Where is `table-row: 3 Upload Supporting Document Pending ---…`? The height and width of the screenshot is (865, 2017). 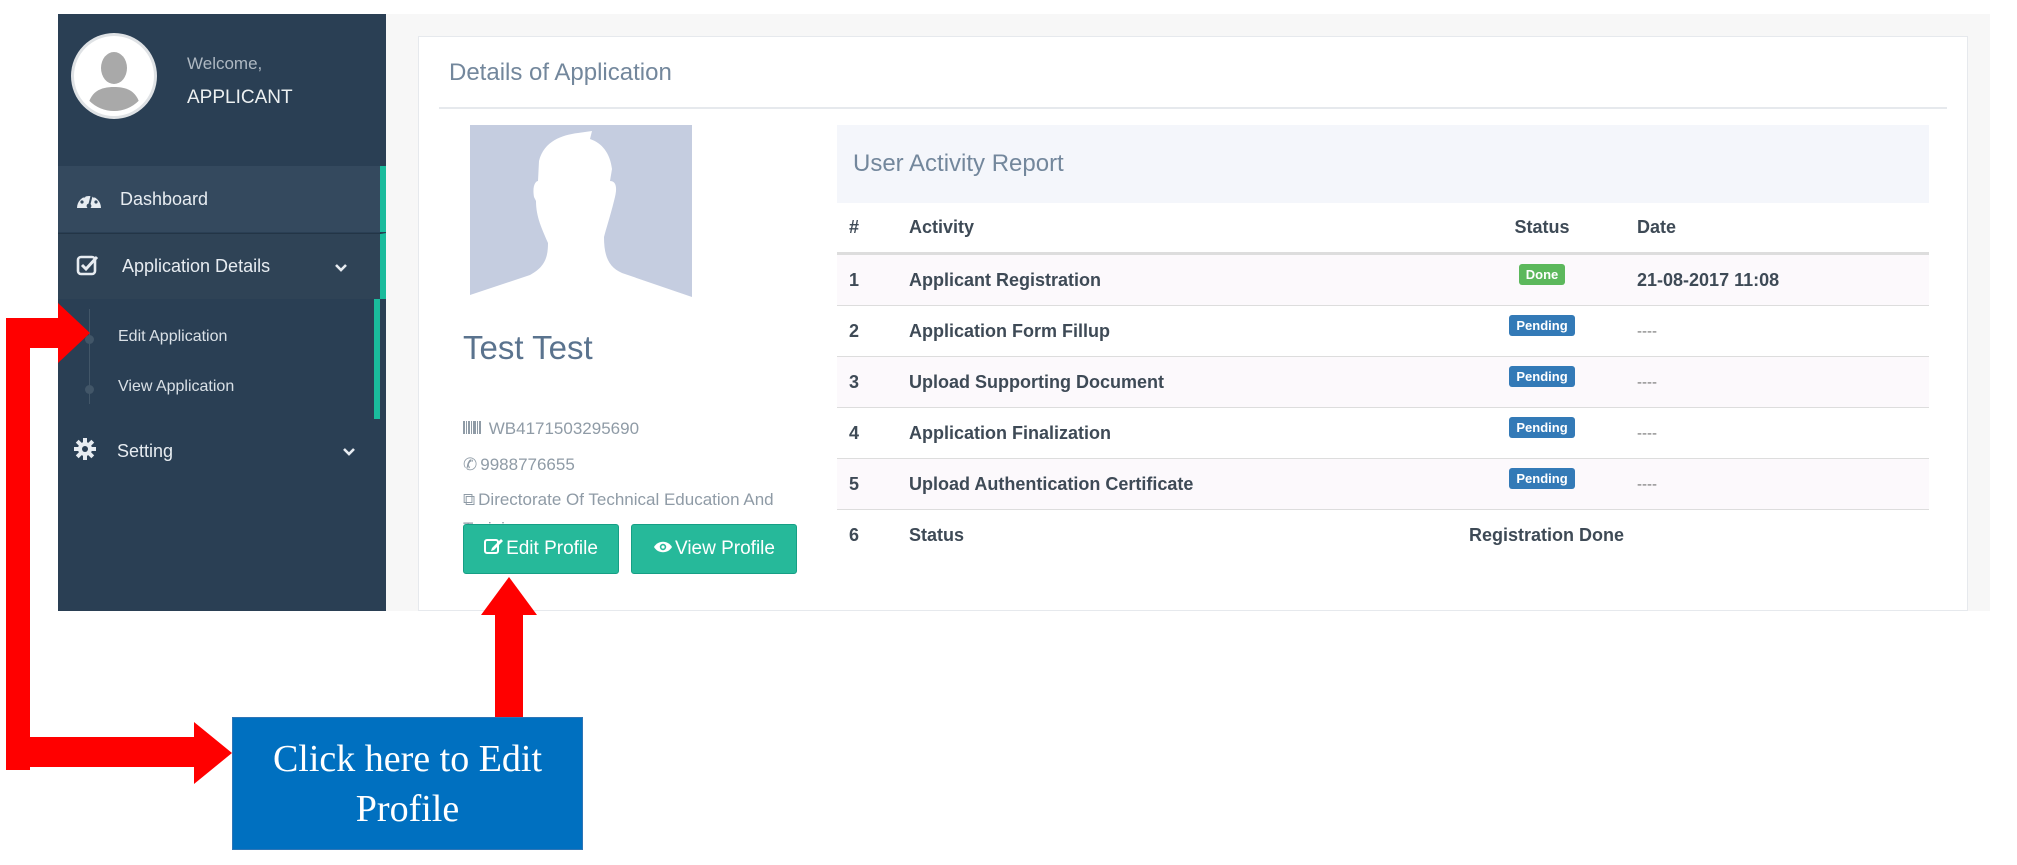
table-row: 3 Upload Supporting Document Pending ---… is located at coordinates (1383, 381).